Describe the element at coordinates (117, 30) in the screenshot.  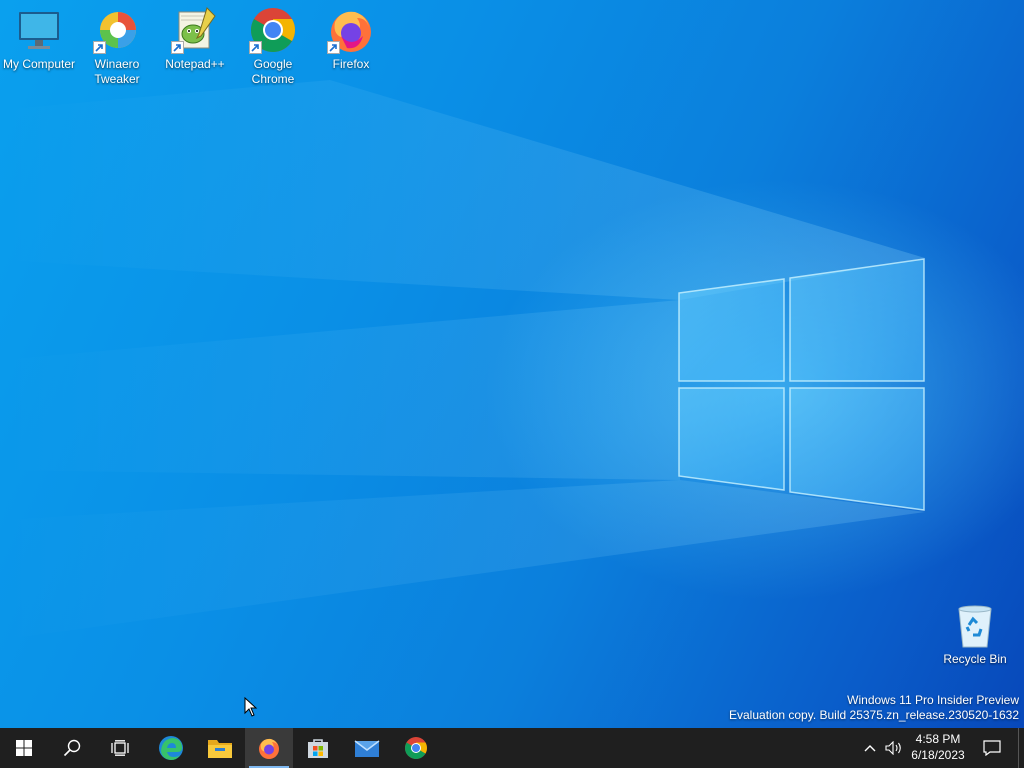
I see `winaero-tweaker-icon` at that location.